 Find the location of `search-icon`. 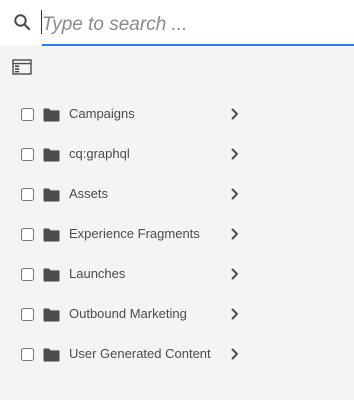

search-icon is located at coordinates (22, 22).